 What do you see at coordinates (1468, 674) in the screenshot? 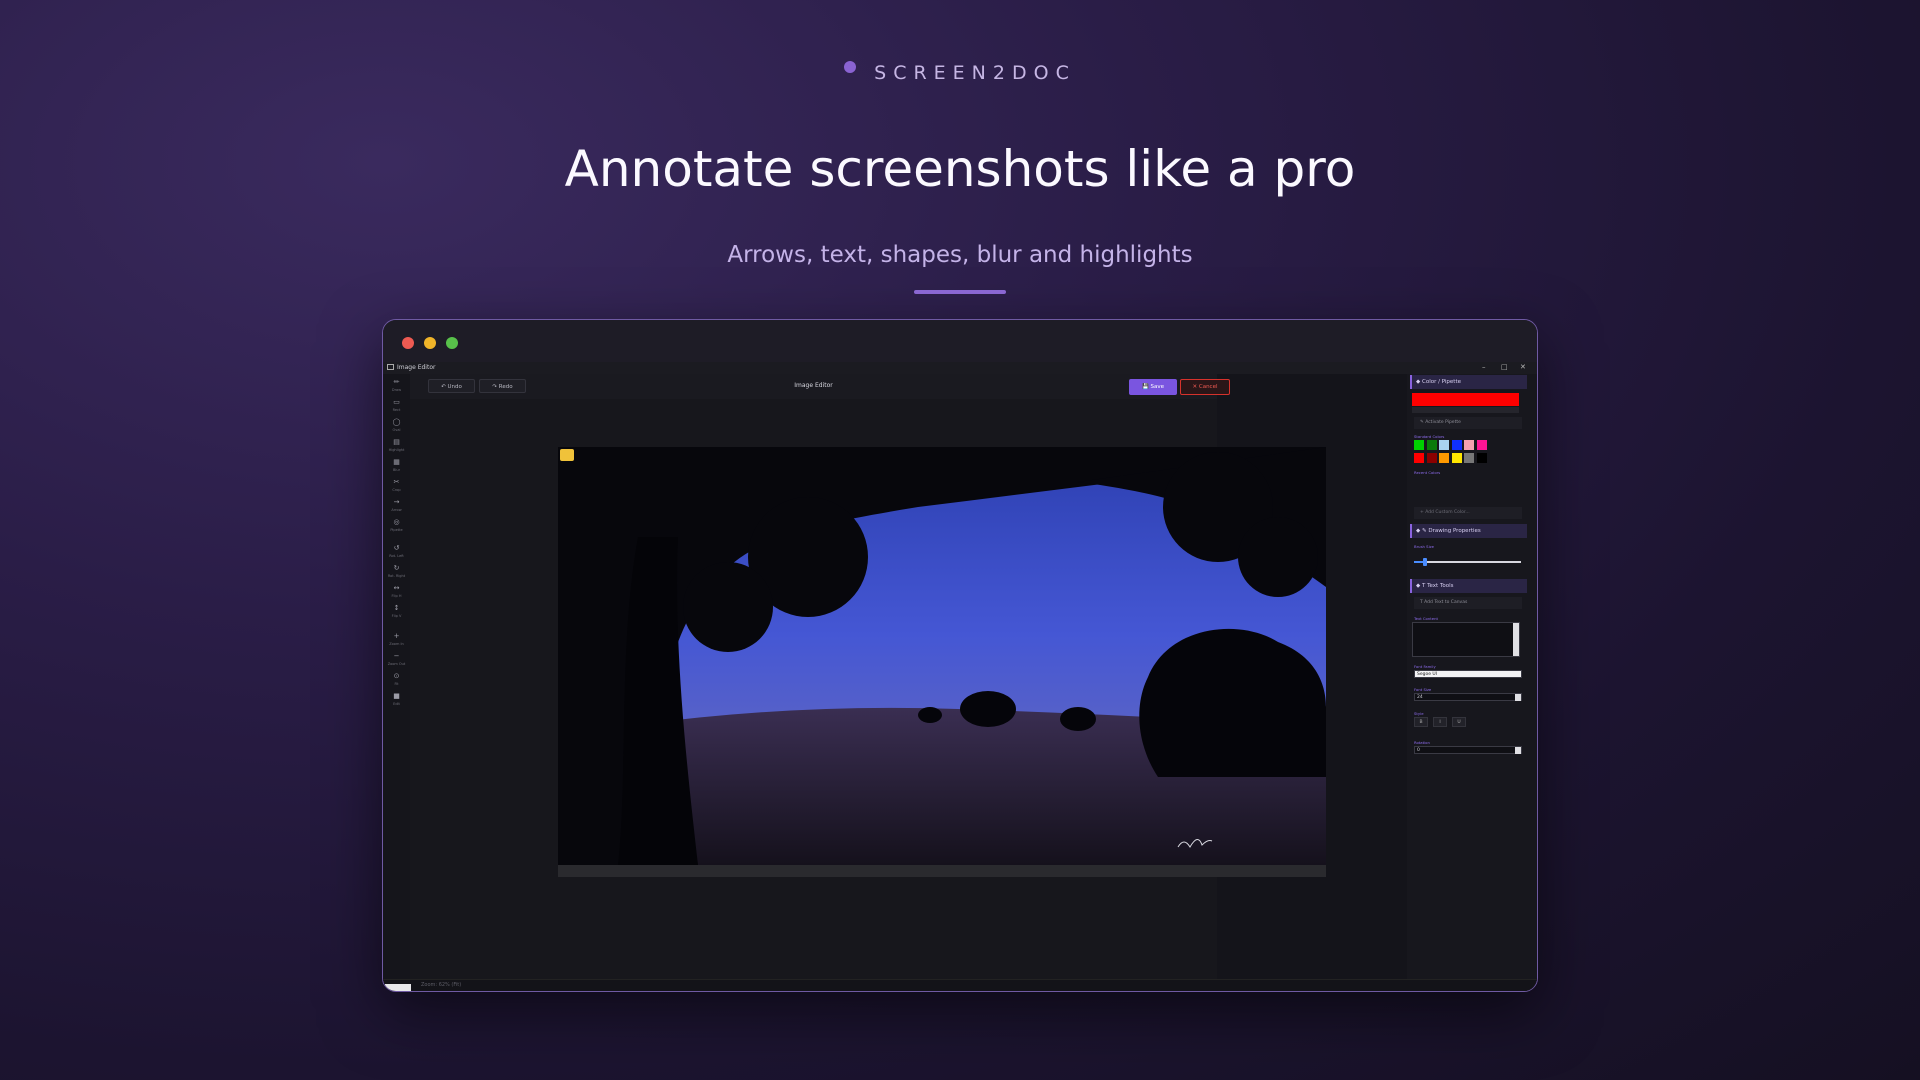
I see `font-family-select: Segoe UI` at bounding box center [1468, 674].